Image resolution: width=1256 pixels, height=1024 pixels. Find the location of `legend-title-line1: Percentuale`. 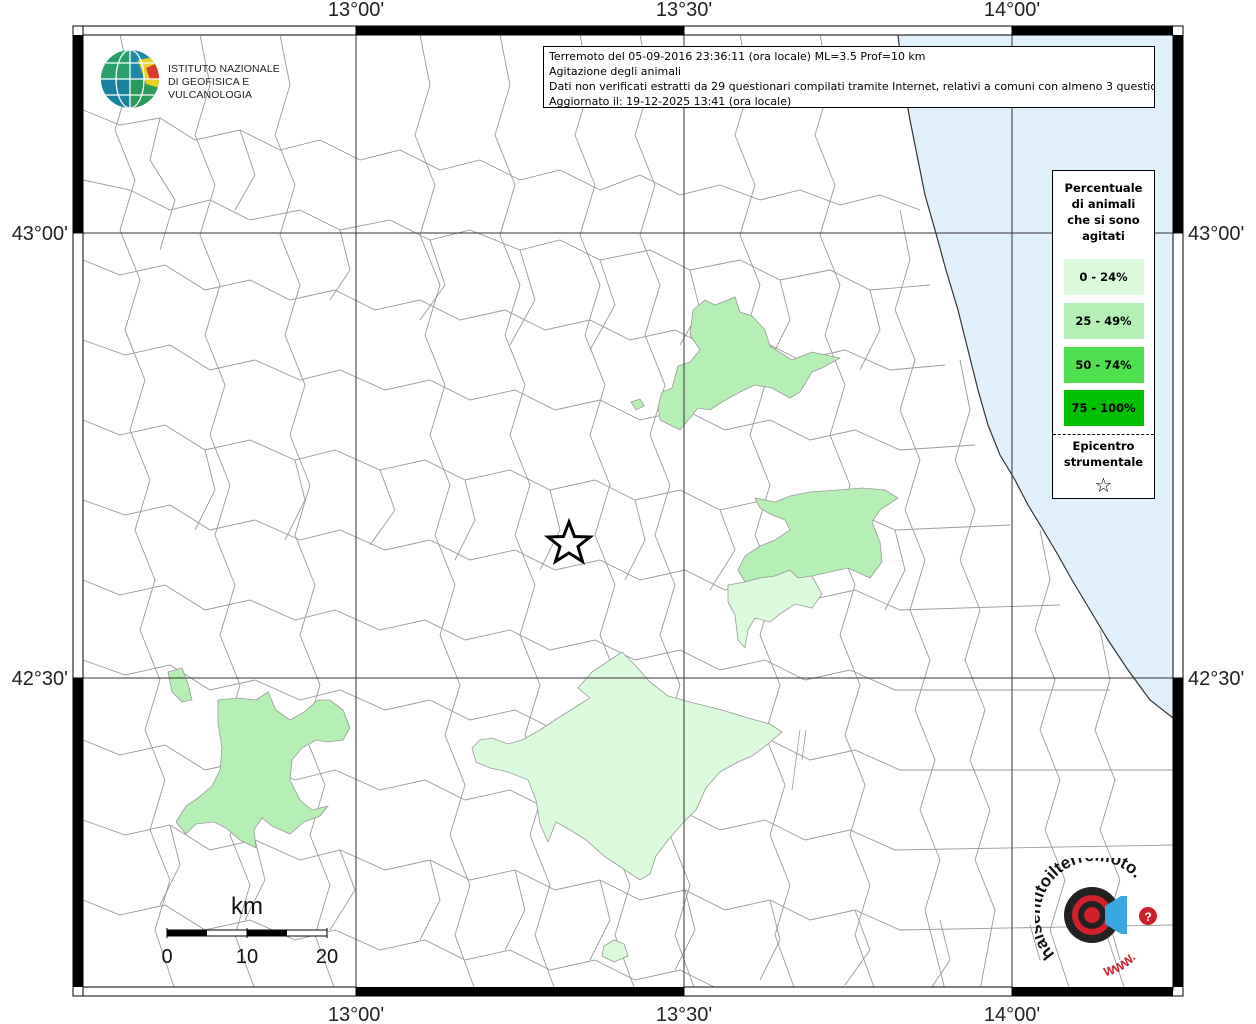

legend-title-line1: Percentuale is located at coordinates (1103, 188).